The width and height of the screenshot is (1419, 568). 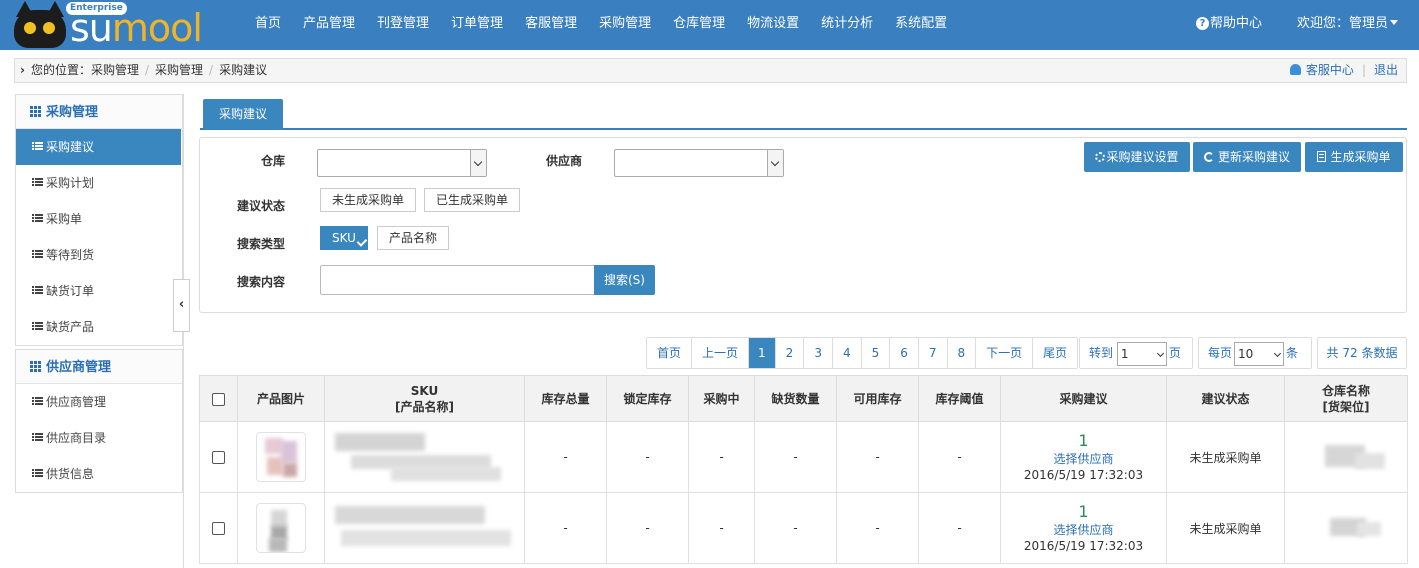 What do you see at coordinates (344, 238) in the screenshot?
I see `search-type-sku: SKU` at bounding box center [344, 238].